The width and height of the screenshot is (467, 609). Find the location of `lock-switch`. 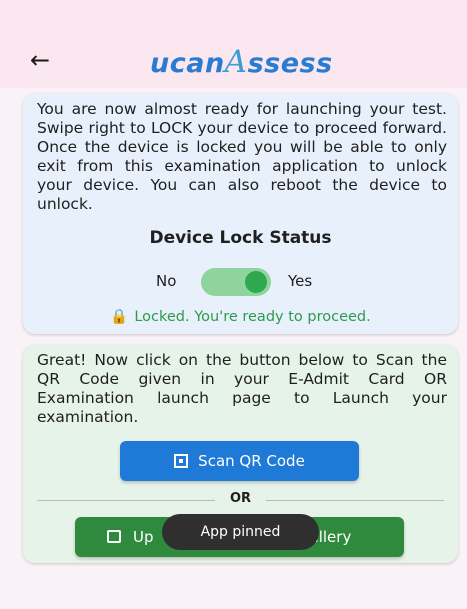

lock-switch is located at coordinates (236, 282).